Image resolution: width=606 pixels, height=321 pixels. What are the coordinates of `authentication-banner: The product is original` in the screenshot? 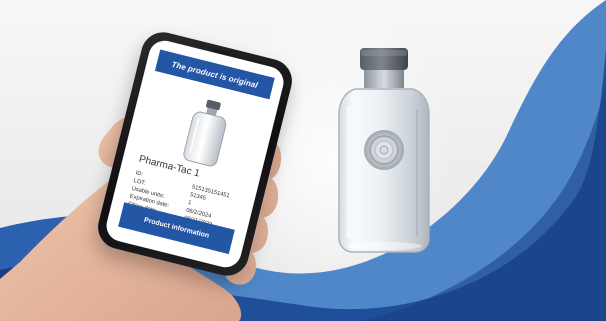 It's located at (214, 74).